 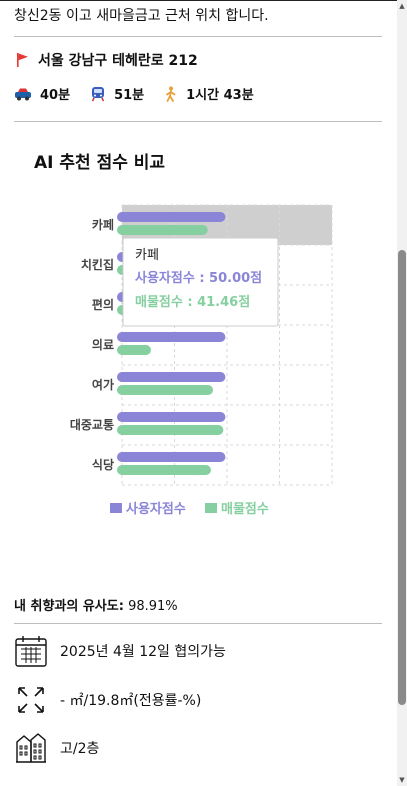 What do you see at coordinates (103, 224) in the screenshot?
I see `category-label: 카페` at bounding box center [103, 224].